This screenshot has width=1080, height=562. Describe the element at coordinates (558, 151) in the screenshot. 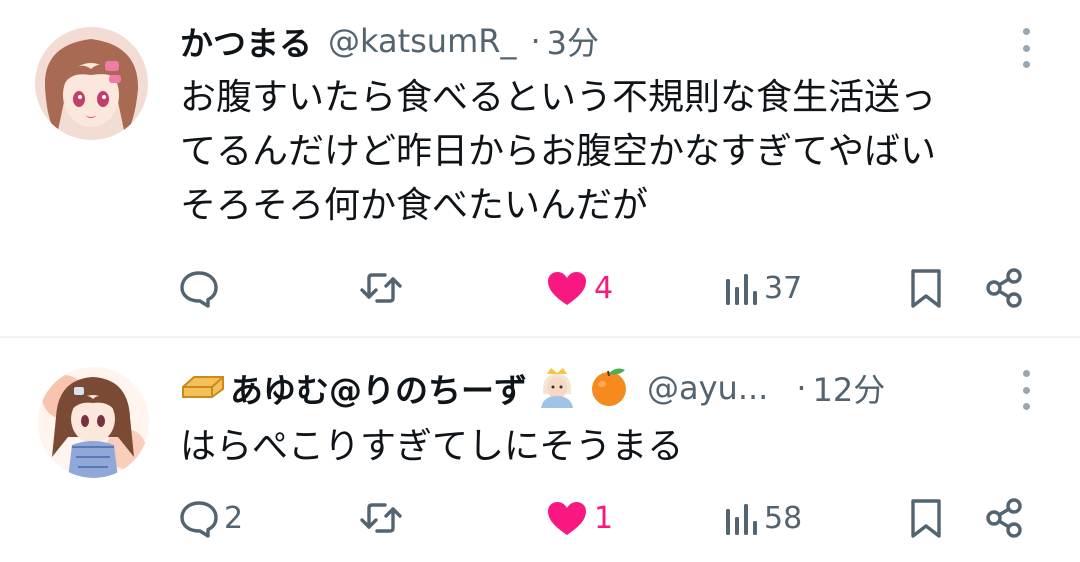

I see `tweet-text-line: てるんだけど昨日からお腹空かなすぎてやばい` at that location.